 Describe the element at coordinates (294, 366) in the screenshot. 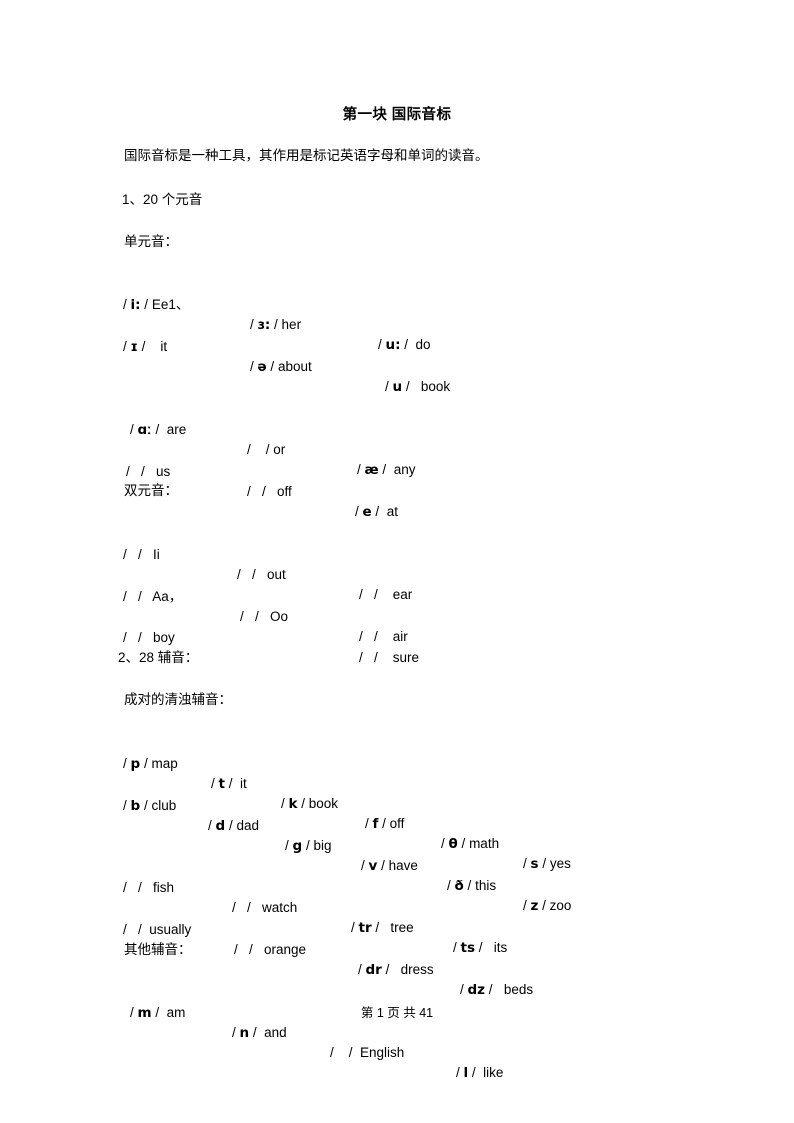

I see `example-word: about` at that location.